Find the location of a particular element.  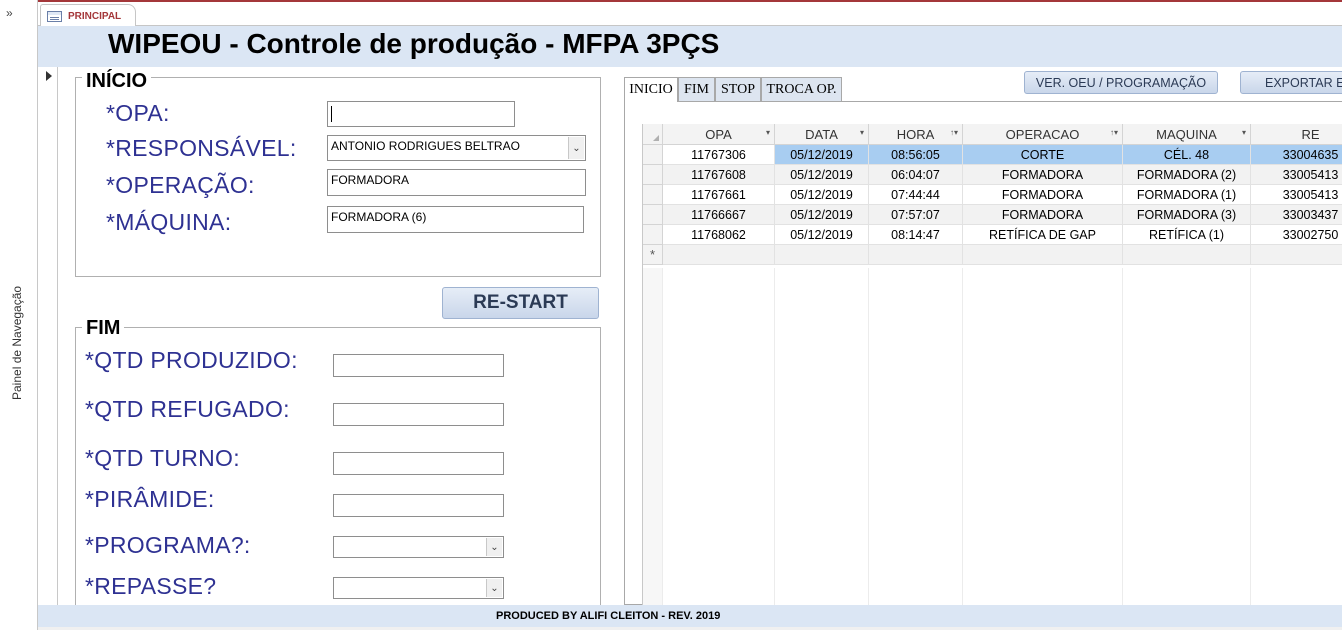

cell-opa: 11766667 is located at coordinates (719, 215).